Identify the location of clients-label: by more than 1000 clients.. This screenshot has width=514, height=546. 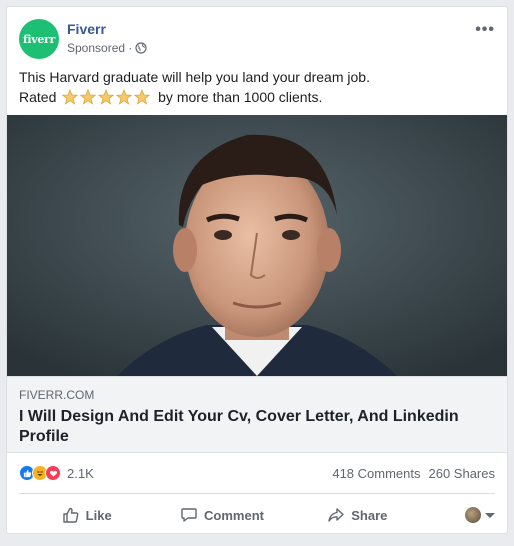
(240, 97).